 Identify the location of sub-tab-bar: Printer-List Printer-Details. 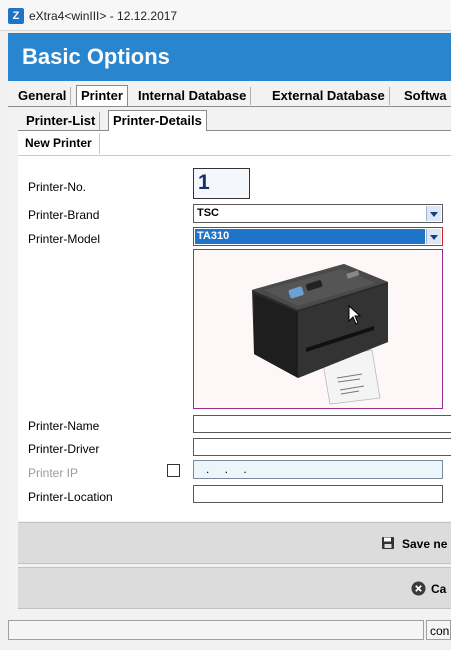
(234, 121).